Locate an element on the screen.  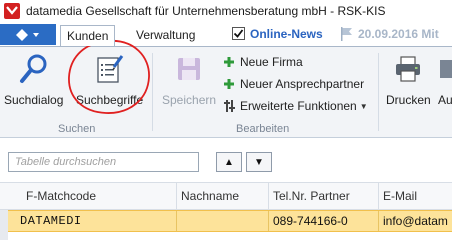
drucken-button: Drucken is located at coordinates (408, 79).